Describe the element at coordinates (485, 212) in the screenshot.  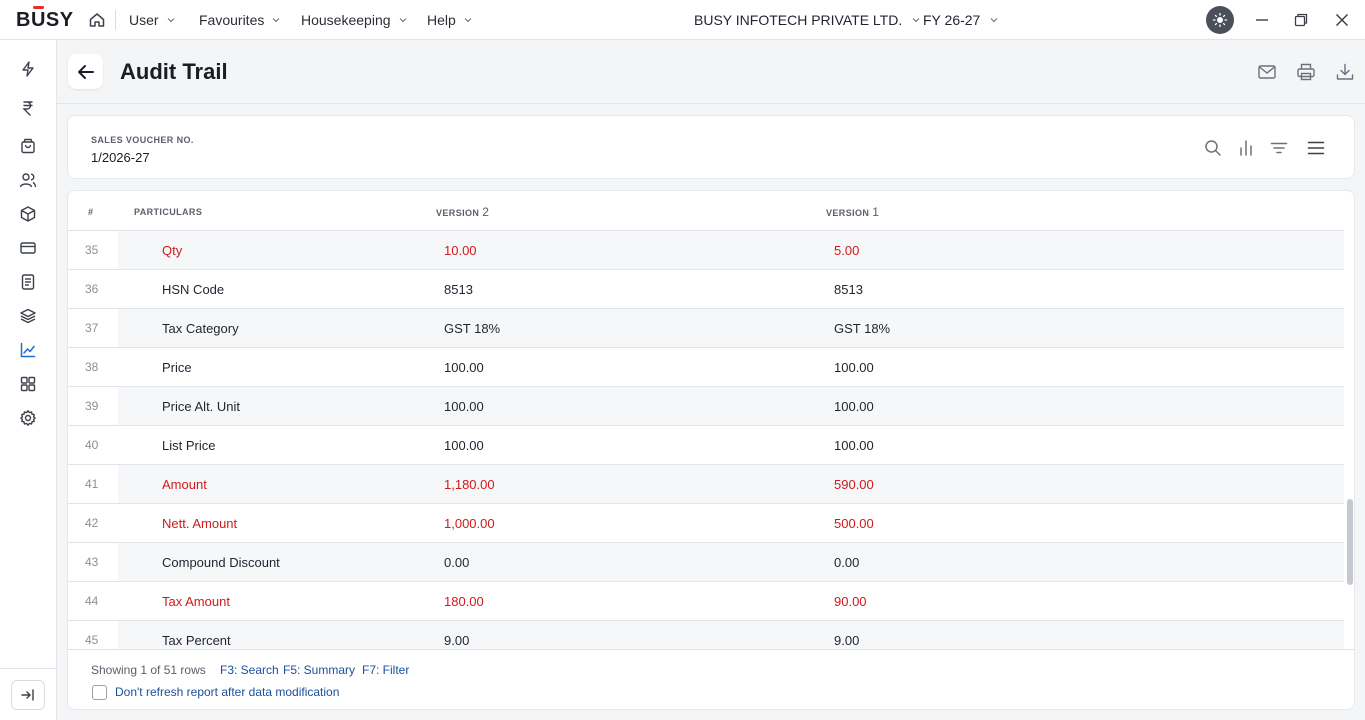
I see `version-2-number: 2` at that location.